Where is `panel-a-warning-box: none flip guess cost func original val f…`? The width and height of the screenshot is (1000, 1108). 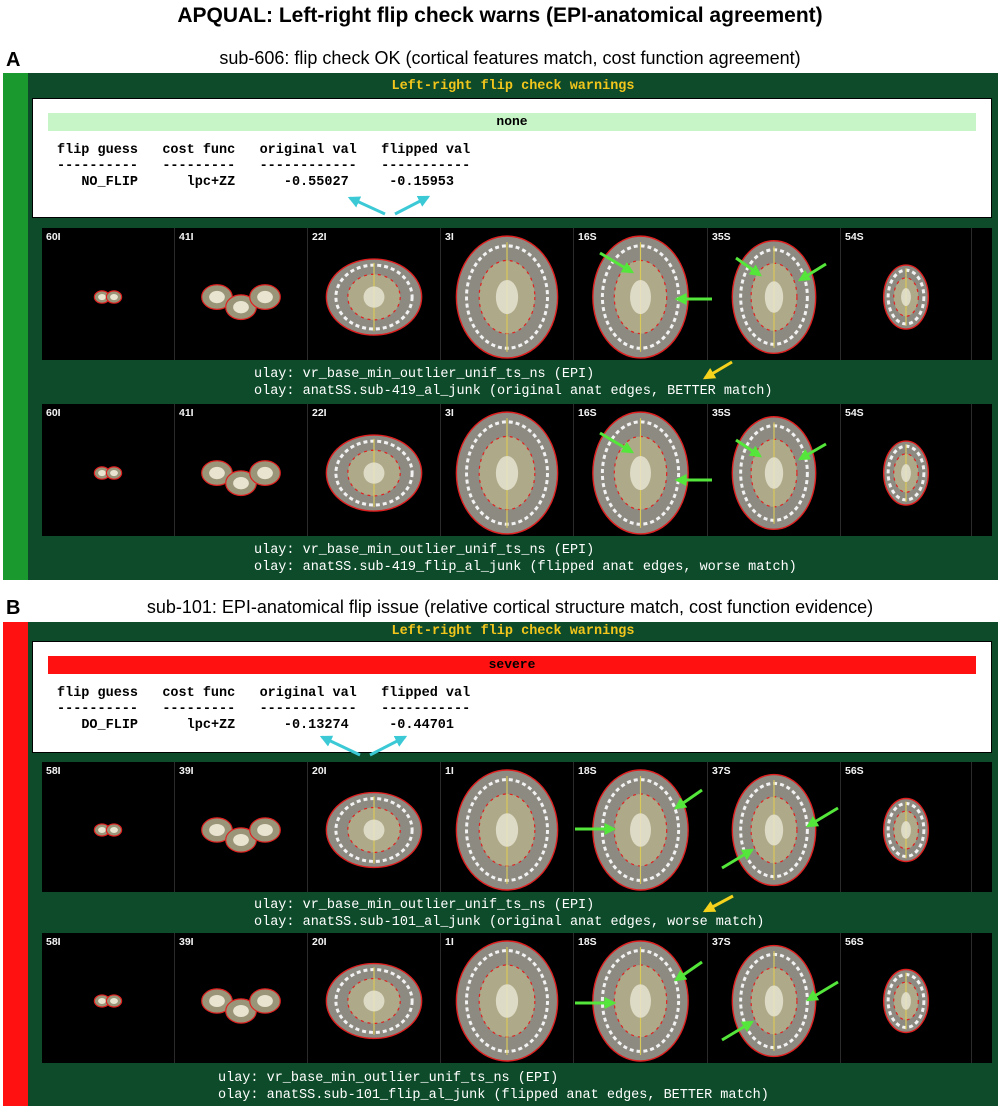 panel-a-warning-box: none flip guess cost func original val f… is located at coordinates (512, 158).